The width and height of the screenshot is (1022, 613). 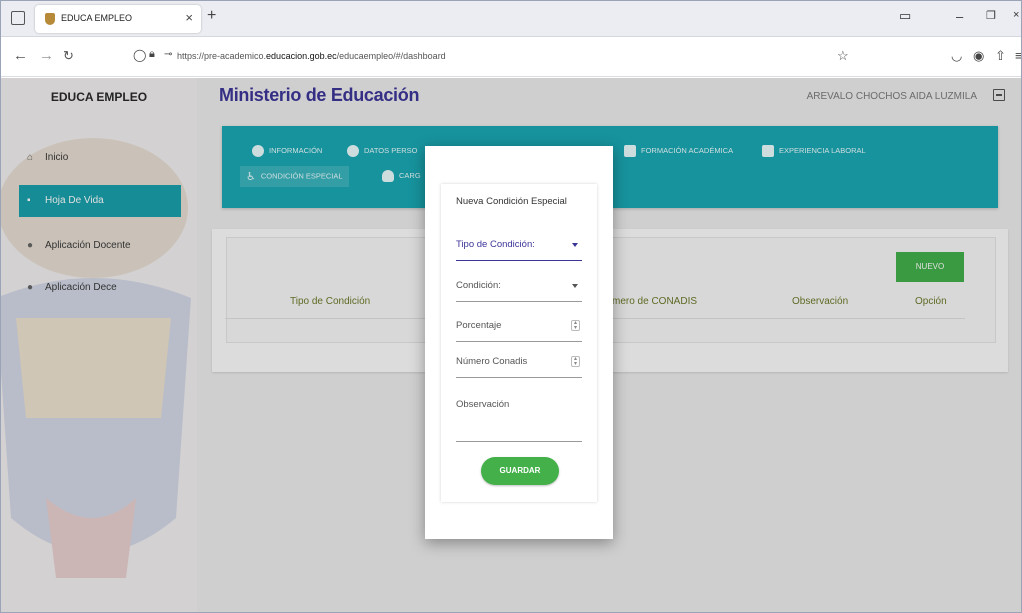 I want to click on field-label: Observación, so click(x=483, y=404).